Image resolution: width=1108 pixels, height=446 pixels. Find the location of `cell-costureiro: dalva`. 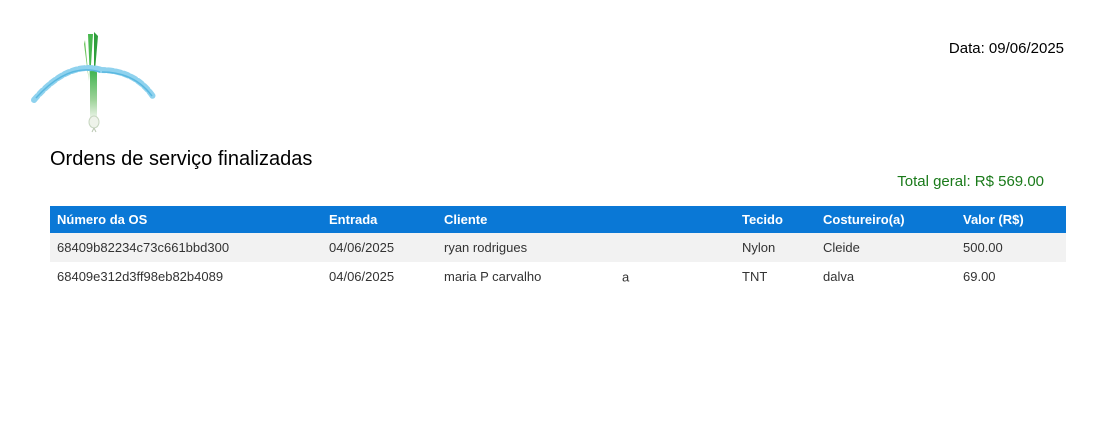

cell-costureiro: dalva is located at coordinates (886, 276).